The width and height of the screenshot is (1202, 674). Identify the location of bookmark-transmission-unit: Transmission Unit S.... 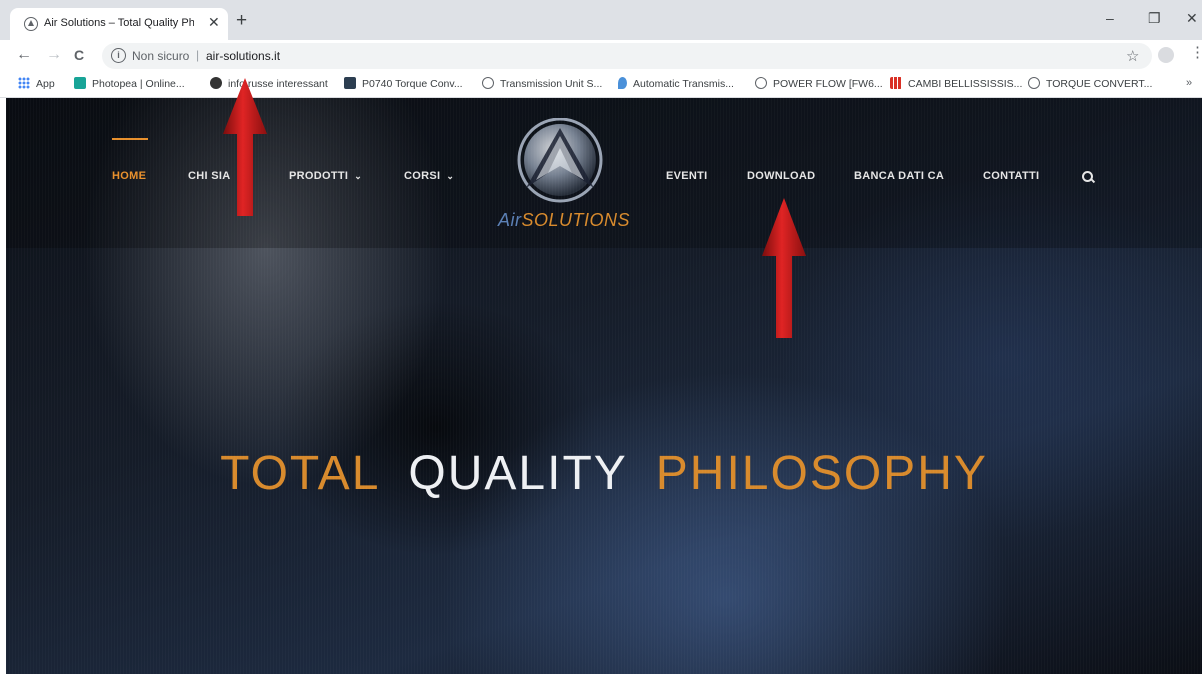
(542, 83).